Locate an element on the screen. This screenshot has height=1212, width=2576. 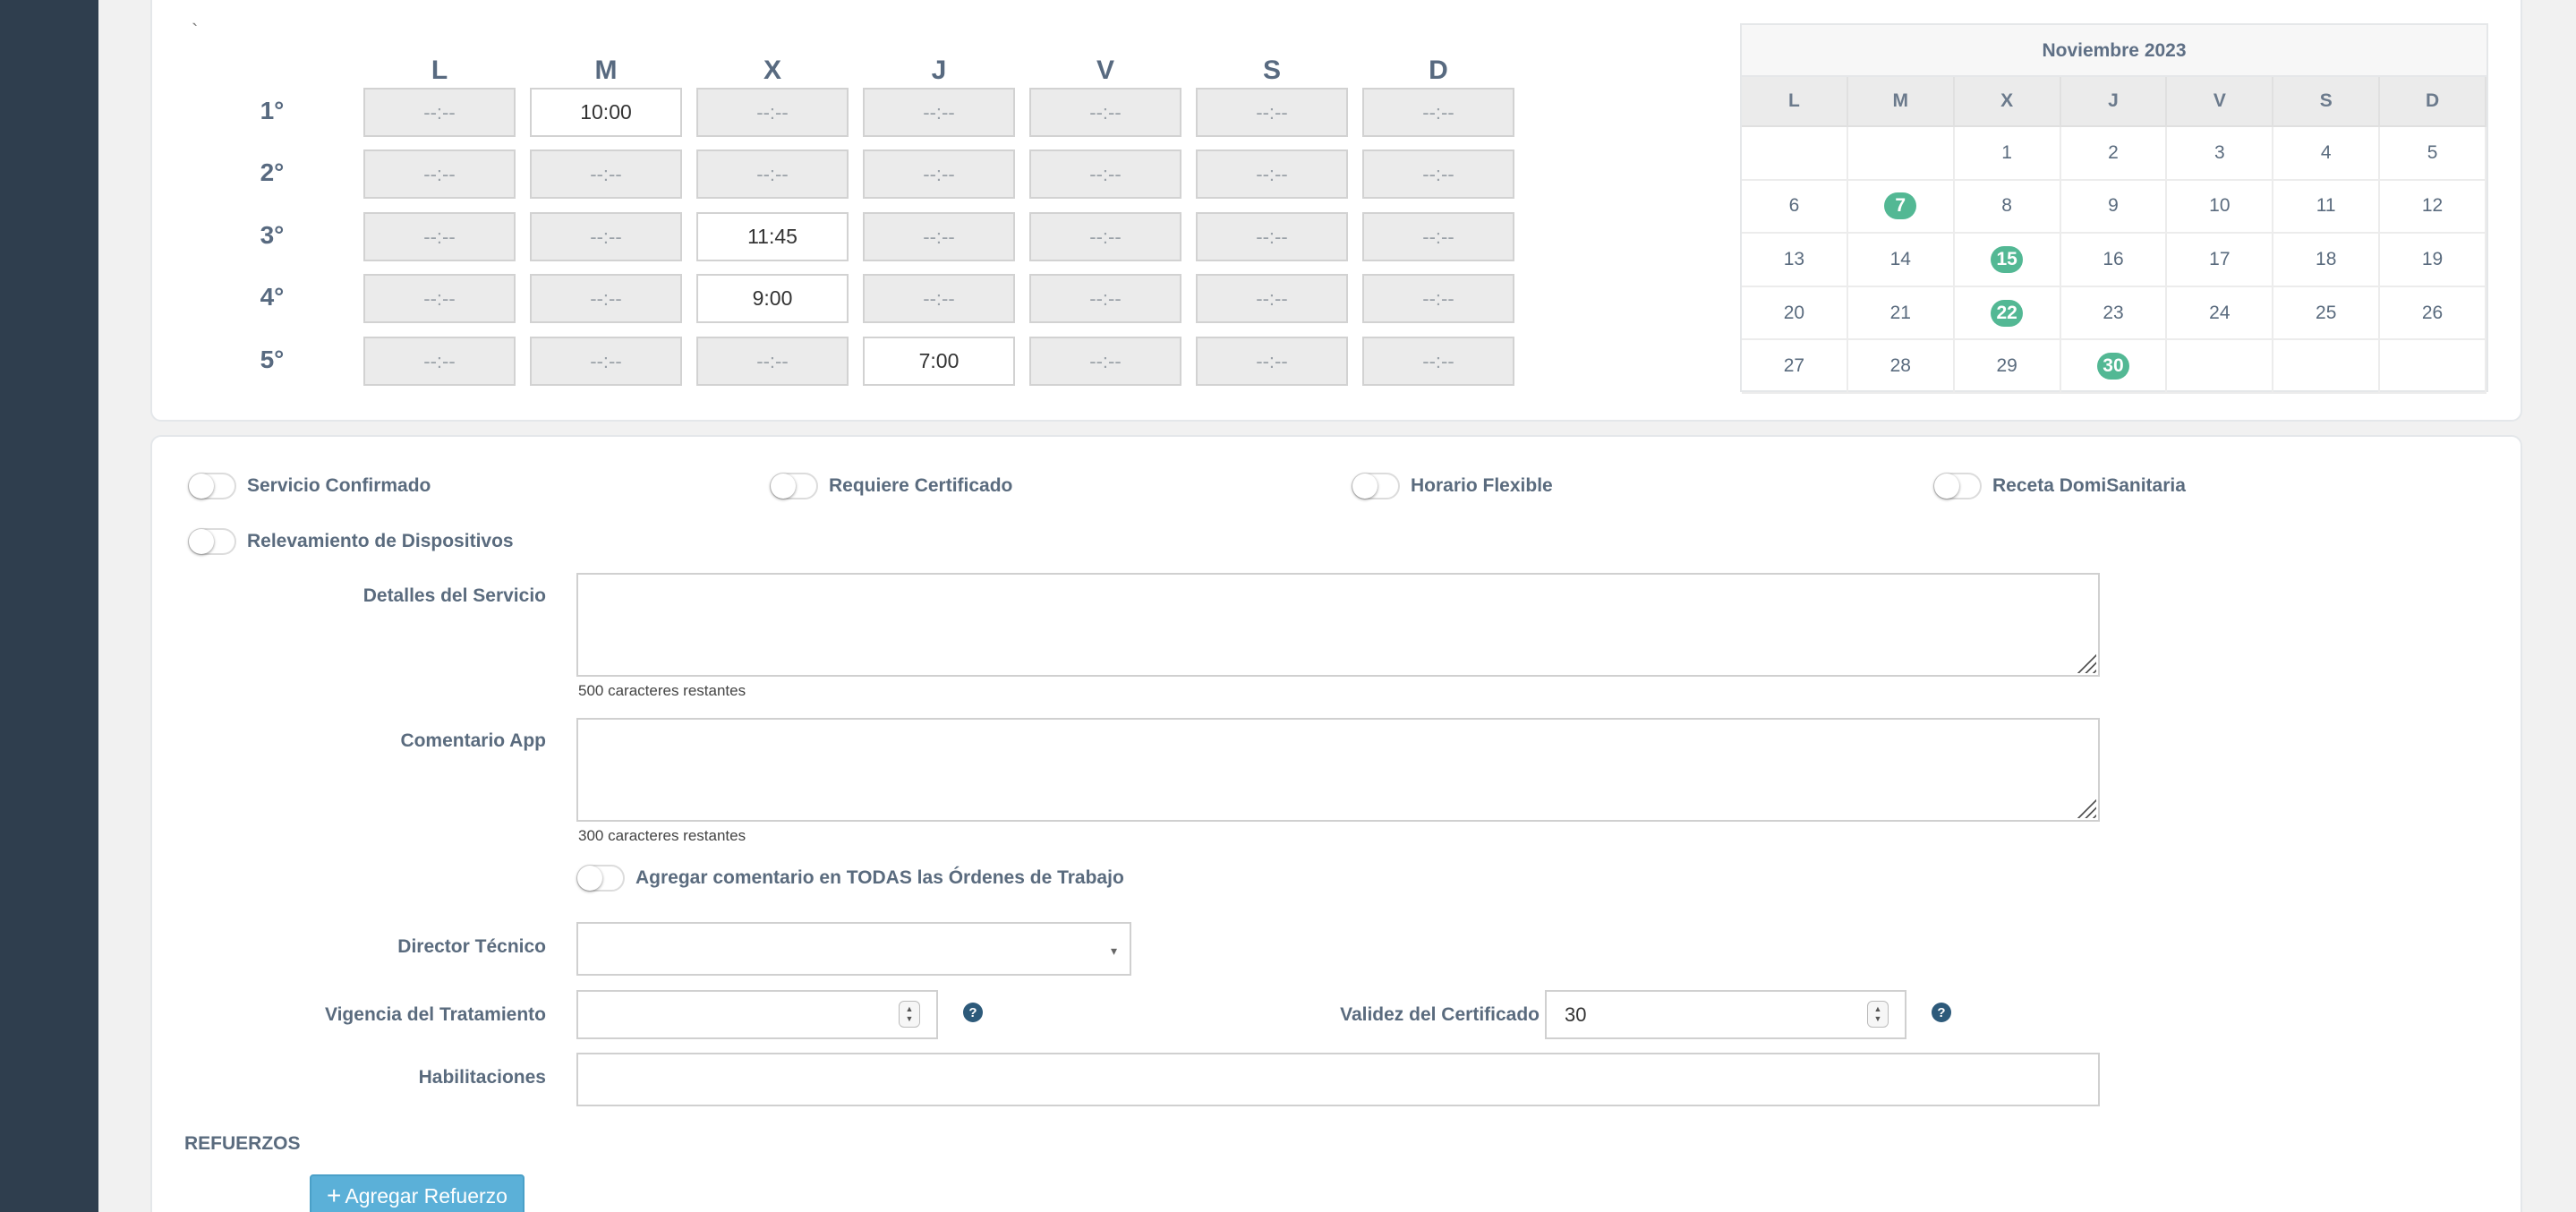
detalles-textarea is located at coordinates (1338, 625).